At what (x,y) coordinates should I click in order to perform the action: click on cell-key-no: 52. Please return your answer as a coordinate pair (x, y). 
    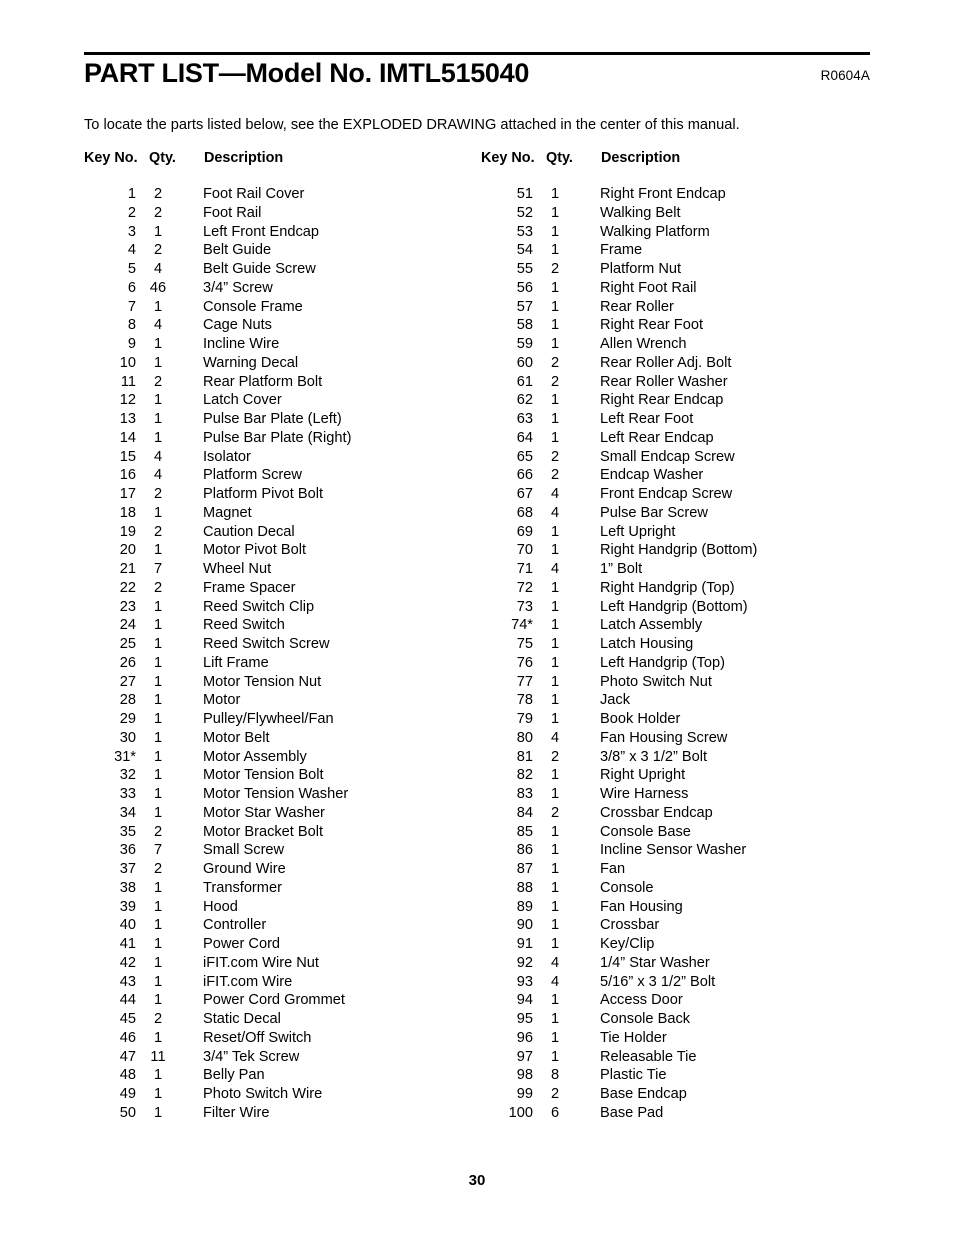
    Looking at the image, I should click on (524, 212).